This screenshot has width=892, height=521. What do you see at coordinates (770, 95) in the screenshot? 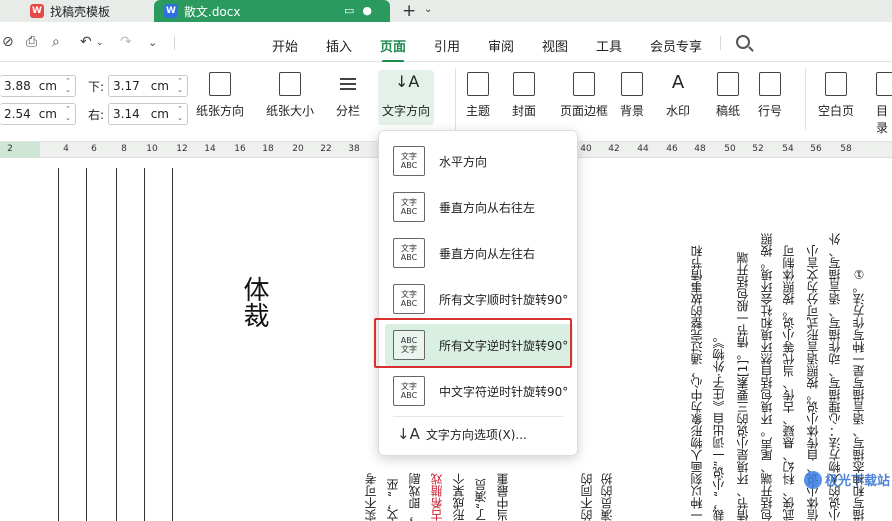
I see `line-number-button: 行号` at bounding box center [770, 95].